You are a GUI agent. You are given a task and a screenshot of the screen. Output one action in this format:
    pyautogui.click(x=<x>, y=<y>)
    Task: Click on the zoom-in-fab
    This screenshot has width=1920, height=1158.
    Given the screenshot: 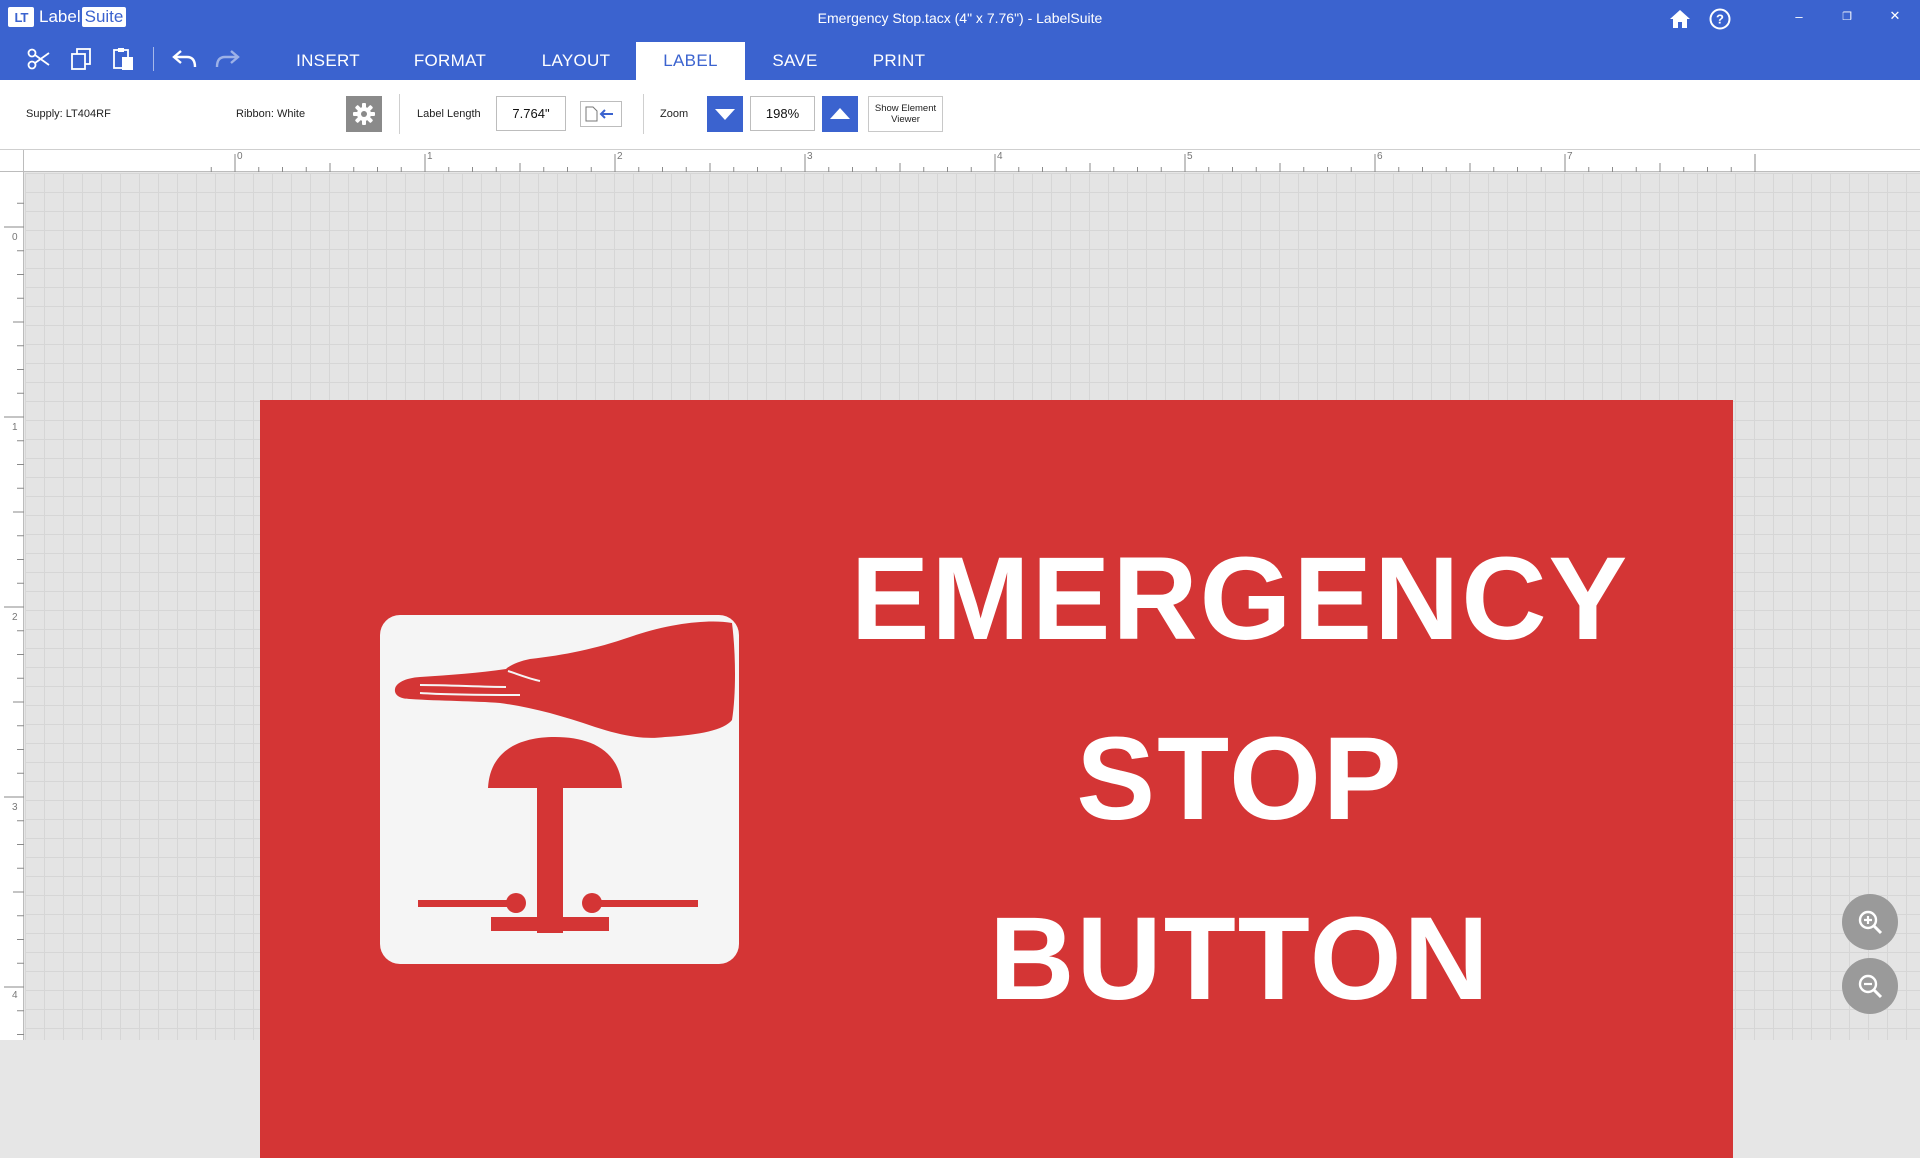 What is the action you would take?
    pyautogui.click(x=1870, y=922)
    